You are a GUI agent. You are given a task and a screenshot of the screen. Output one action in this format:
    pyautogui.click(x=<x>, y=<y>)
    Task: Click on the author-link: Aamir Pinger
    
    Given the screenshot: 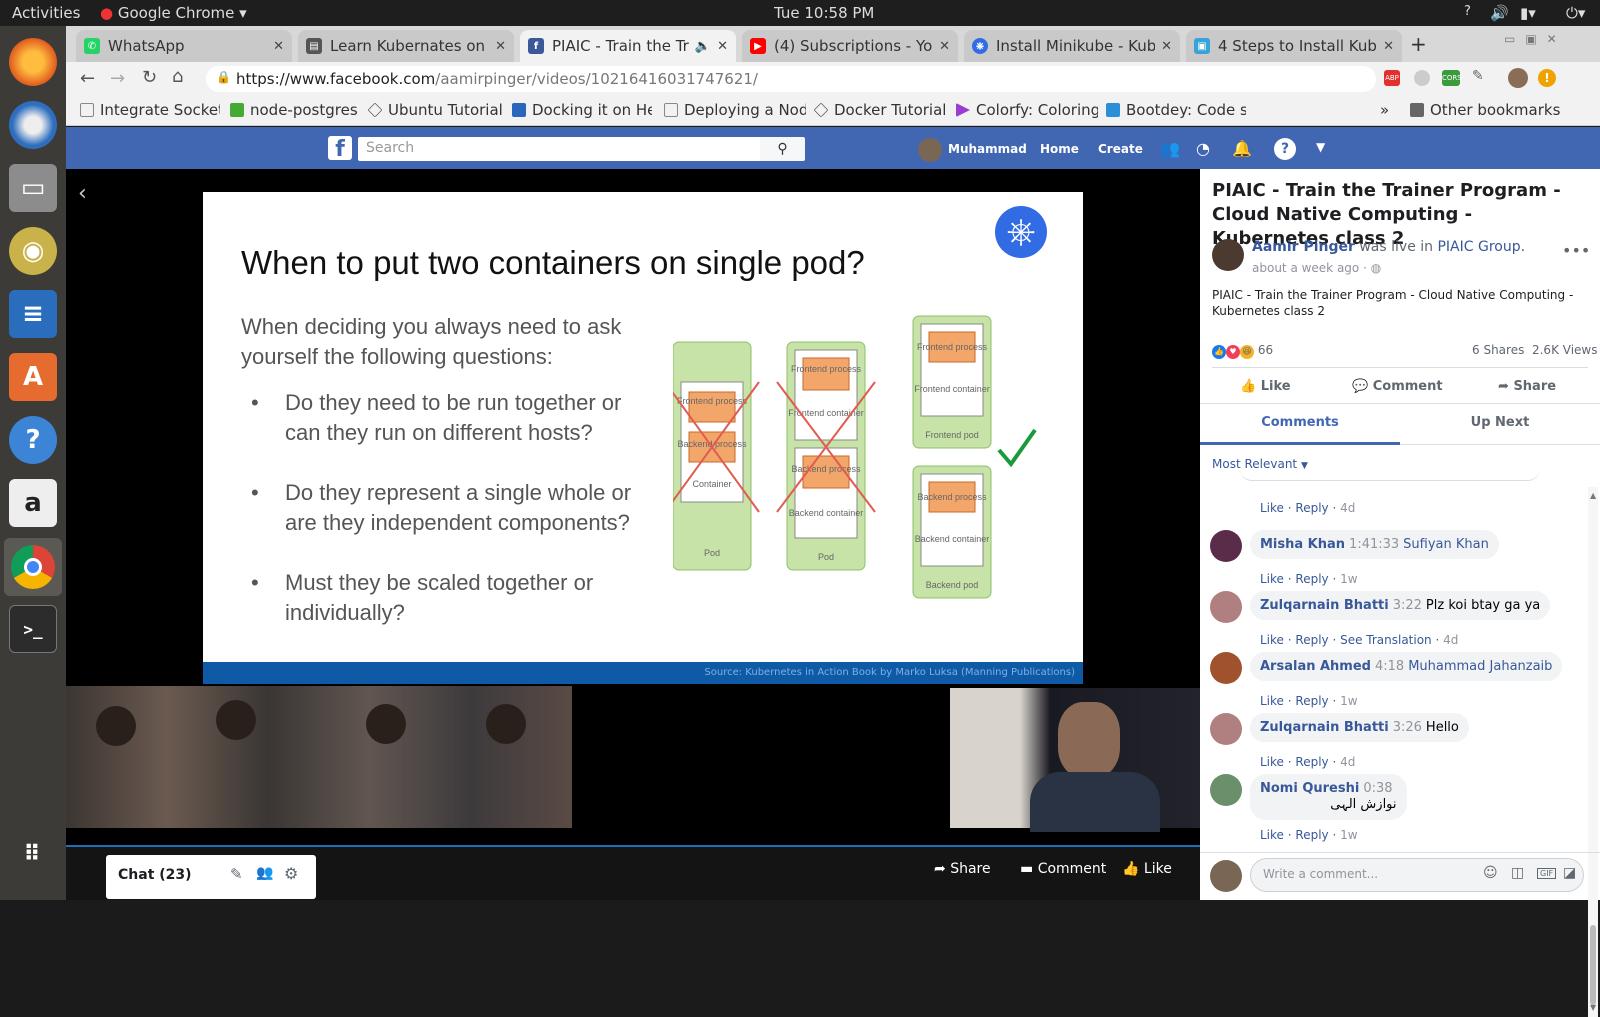 What is the action you would take?
    pyautogui.click(x=1303, y=247)
    